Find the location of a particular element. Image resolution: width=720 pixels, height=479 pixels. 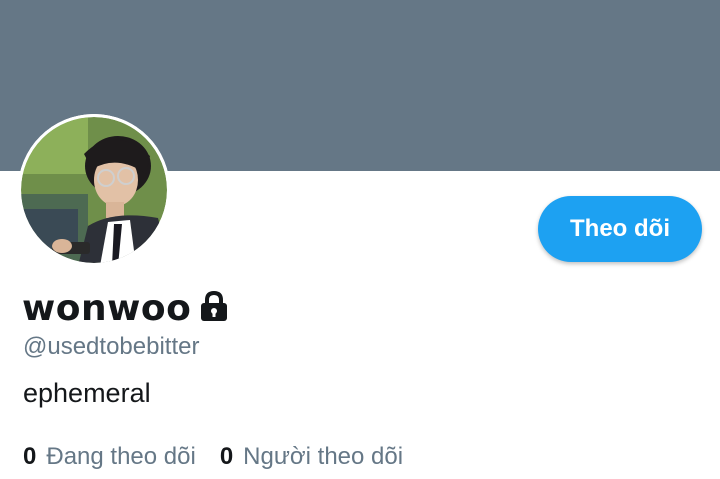

profile-stats: 0 Đang theo dõi 0 Người theo dõi is located at coordinates (225, 457).